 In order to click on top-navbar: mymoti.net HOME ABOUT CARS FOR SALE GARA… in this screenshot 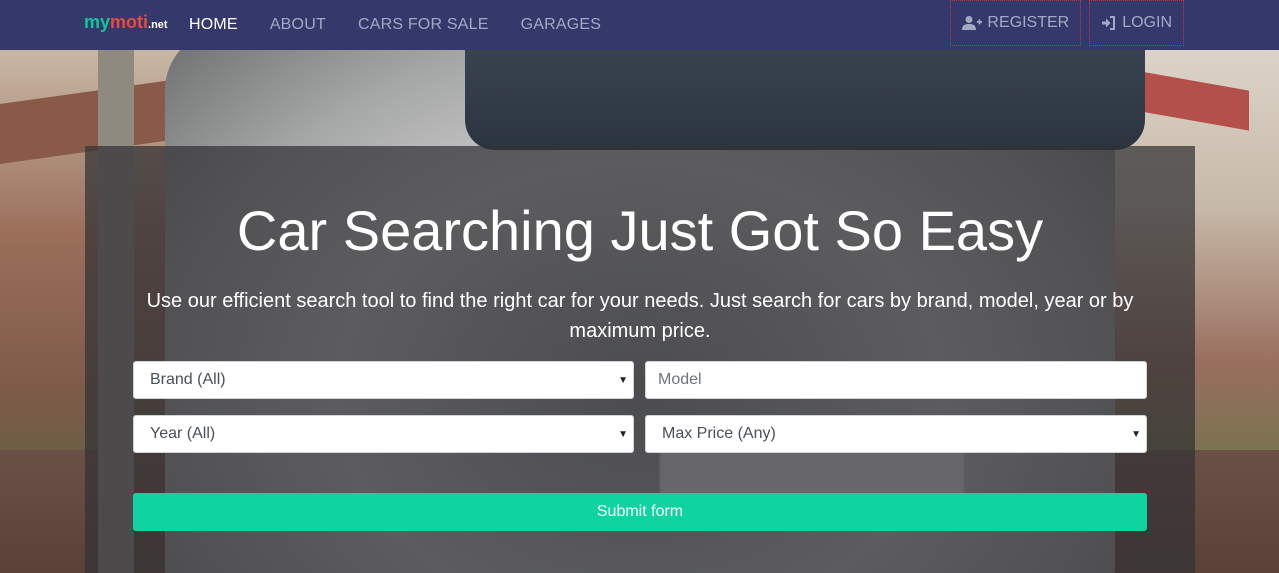, I will do `click(639, 25)`.